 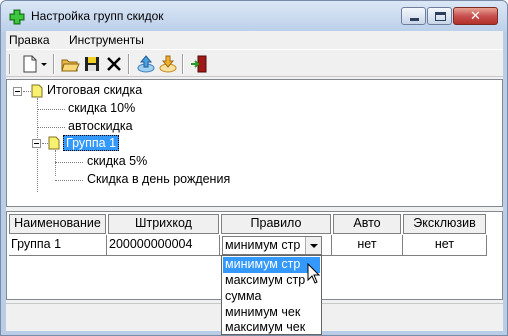 I want to click on close-icon: ✕, so click(x=475, y=16).